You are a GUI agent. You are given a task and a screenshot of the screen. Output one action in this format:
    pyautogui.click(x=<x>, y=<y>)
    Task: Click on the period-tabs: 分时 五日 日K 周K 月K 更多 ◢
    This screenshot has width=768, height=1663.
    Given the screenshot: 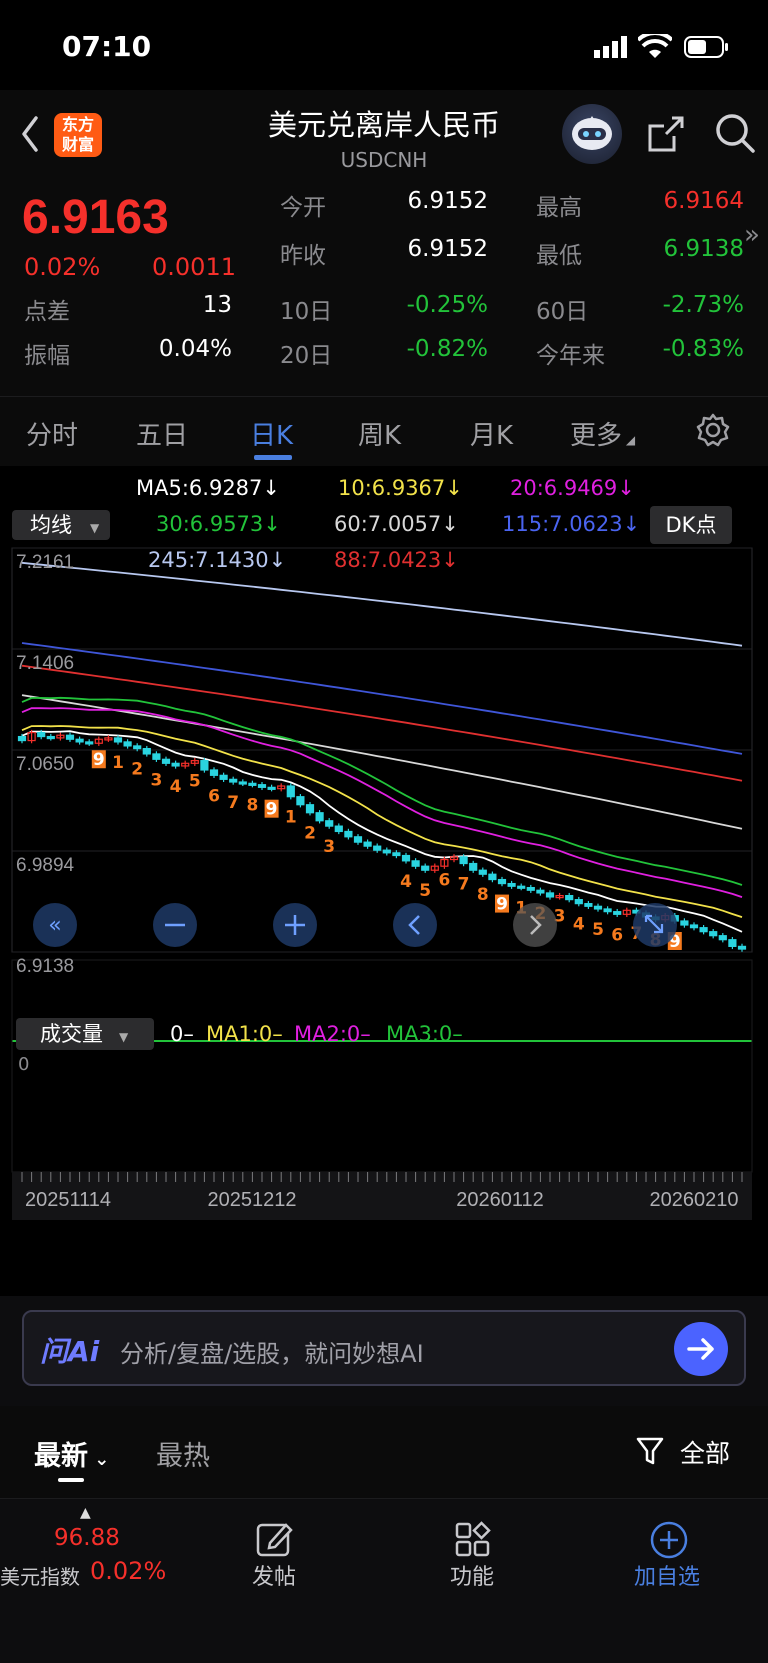 What is the action you would take?
    pyautogui.click(x=384, y=431)
    